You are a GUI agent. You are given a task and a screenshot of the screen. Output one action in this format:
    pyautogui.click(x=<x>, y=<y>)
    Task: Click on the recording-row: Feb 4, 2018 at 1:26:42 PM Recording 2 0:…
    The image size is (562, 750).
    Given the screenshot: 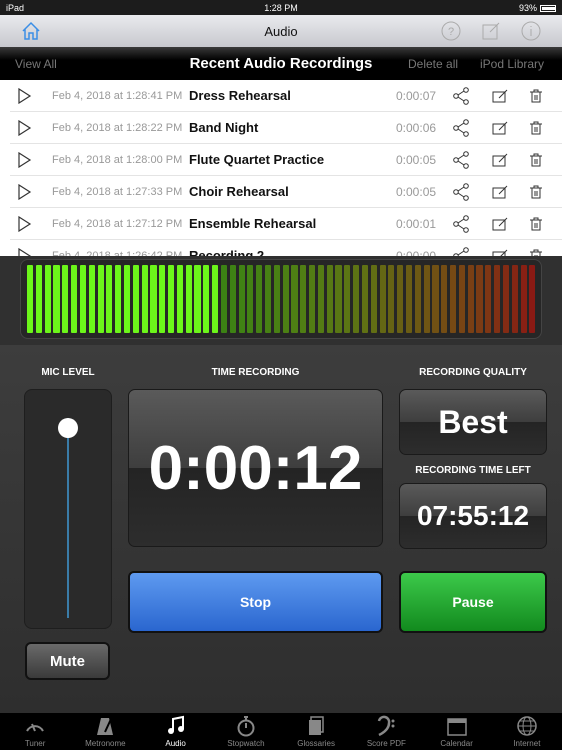 What is the action you would take?
    pyautogui.click(x=286, y=248)
    